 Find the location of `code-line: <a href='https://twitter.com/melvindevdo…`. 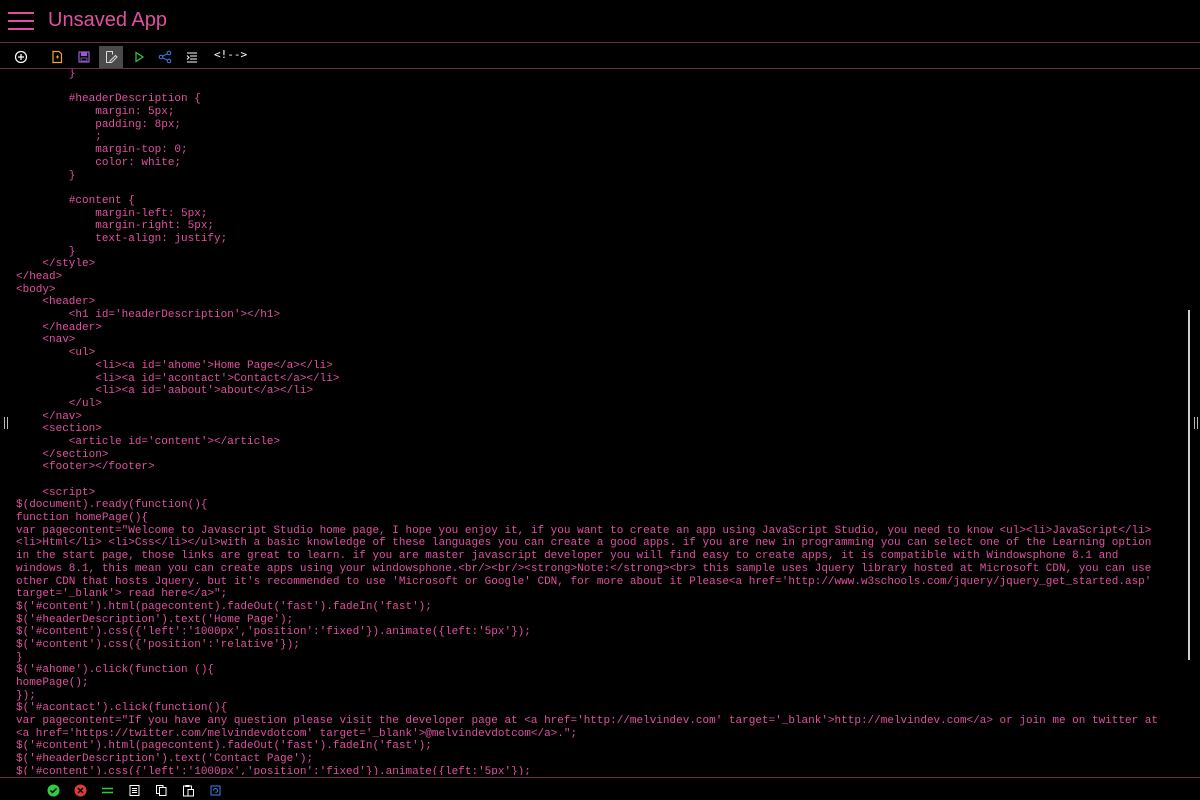

code-line: <a href='https://twitter.com/melvindevdo… is located at coordinates (297, 733).